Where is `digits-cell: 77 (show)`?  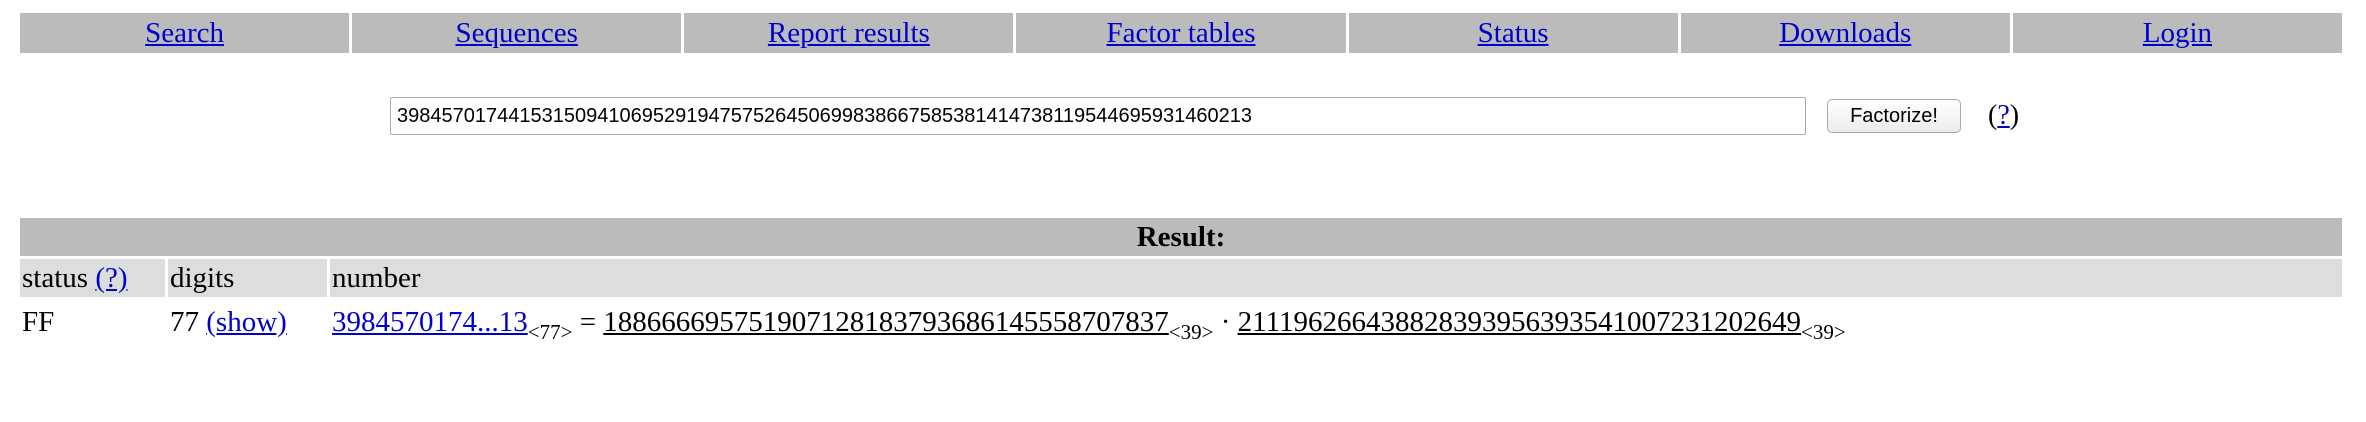 digits-cell: 77 (show) is located at coordinates (247, 322).